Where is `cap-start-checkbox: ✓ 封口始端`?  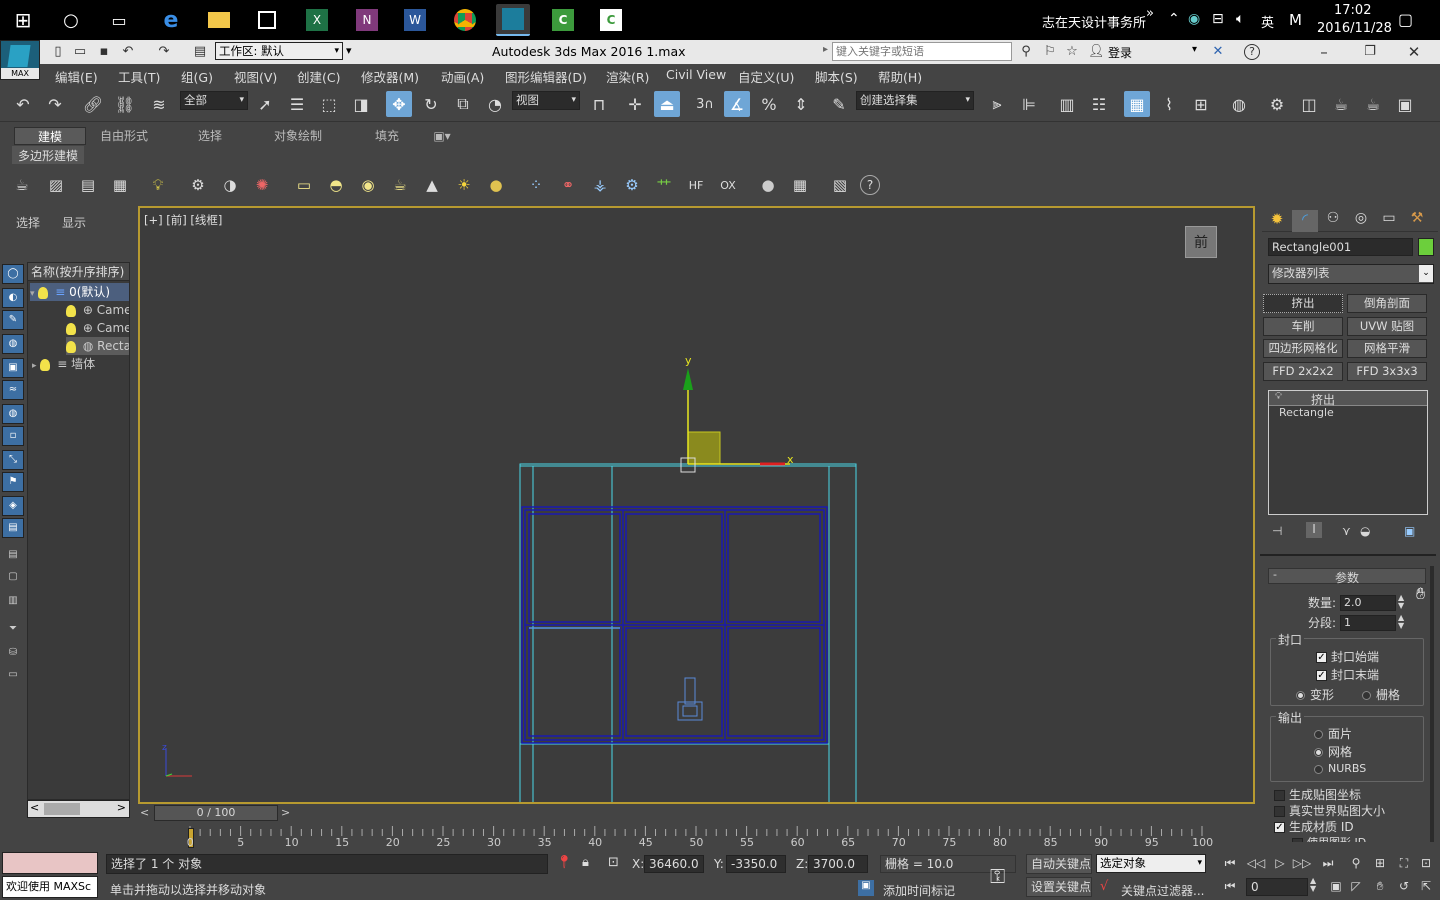
cap-start-checkbox: ✓ 封口始端 is located at coordinates (1347, 656).